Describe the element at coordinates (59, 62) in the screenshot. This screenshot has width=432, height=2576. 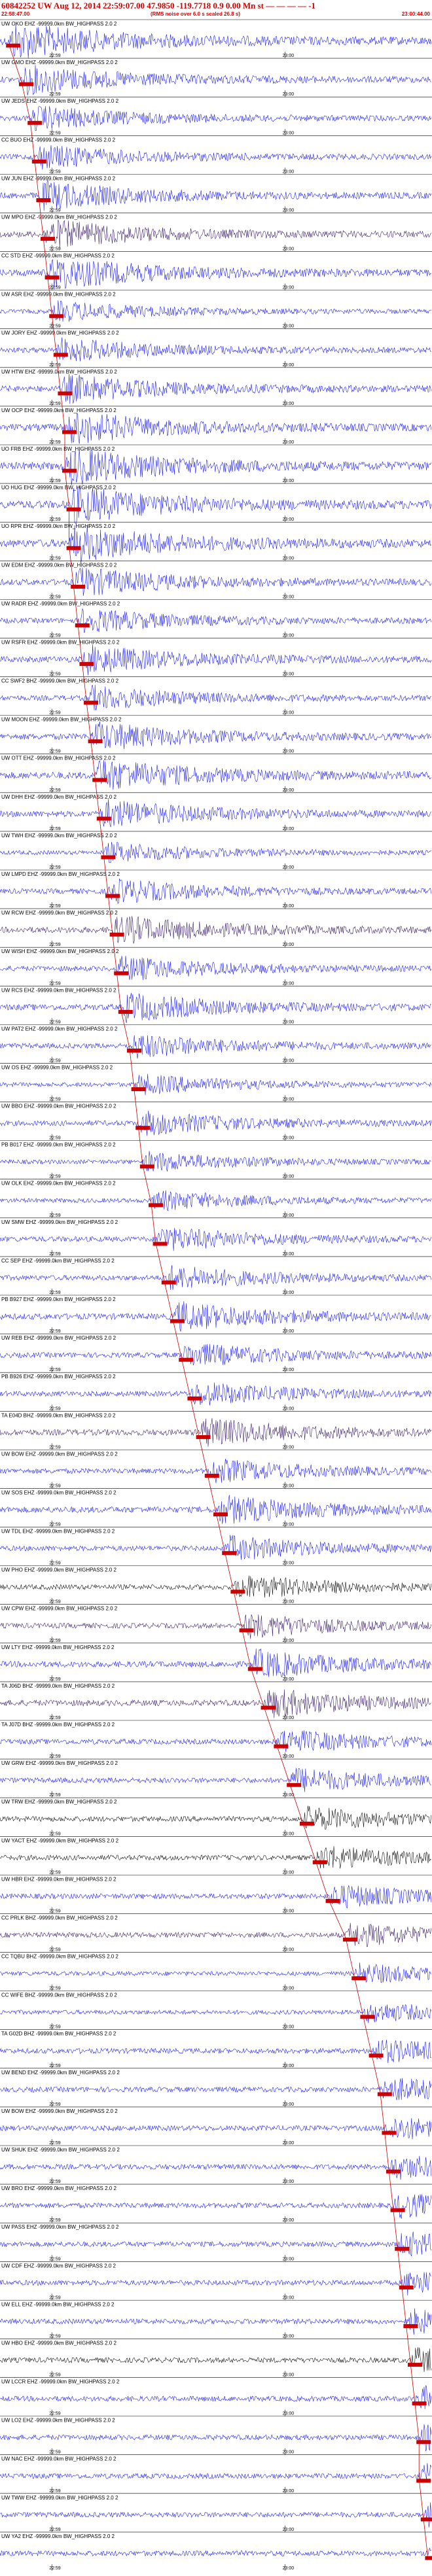
I see `channel-label: UW GMO EHZ -99999.0km BW_HIGHPASS 2.0 2` at that location.